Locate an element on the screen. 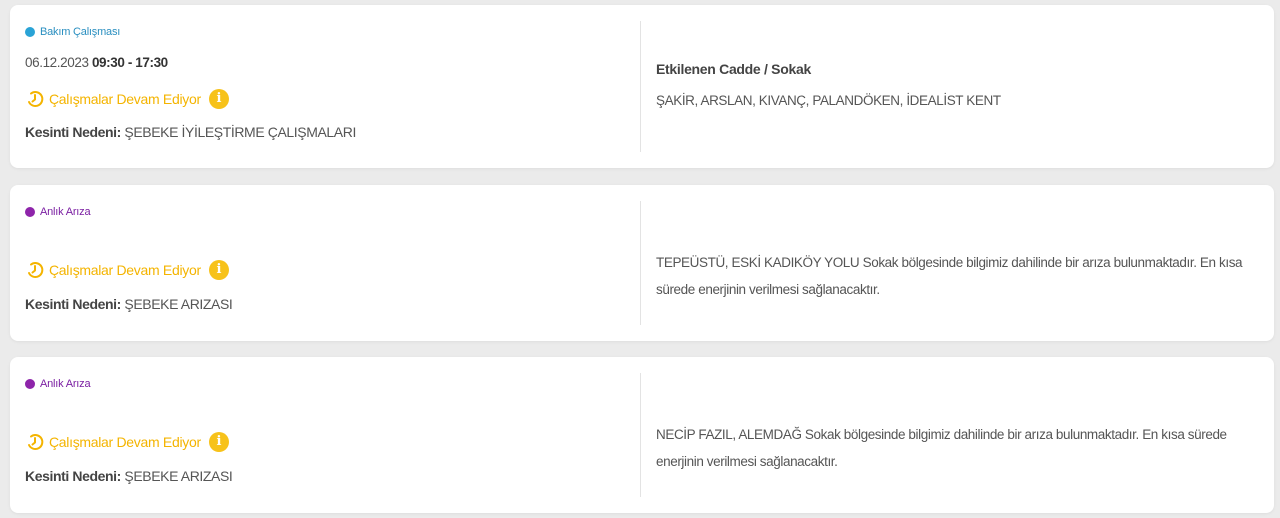 The width and height of the screenshot is (1280, 518). outage-datetime: 06.12.2023 09:30 - 17:30 is located at coordinates (96, 62).